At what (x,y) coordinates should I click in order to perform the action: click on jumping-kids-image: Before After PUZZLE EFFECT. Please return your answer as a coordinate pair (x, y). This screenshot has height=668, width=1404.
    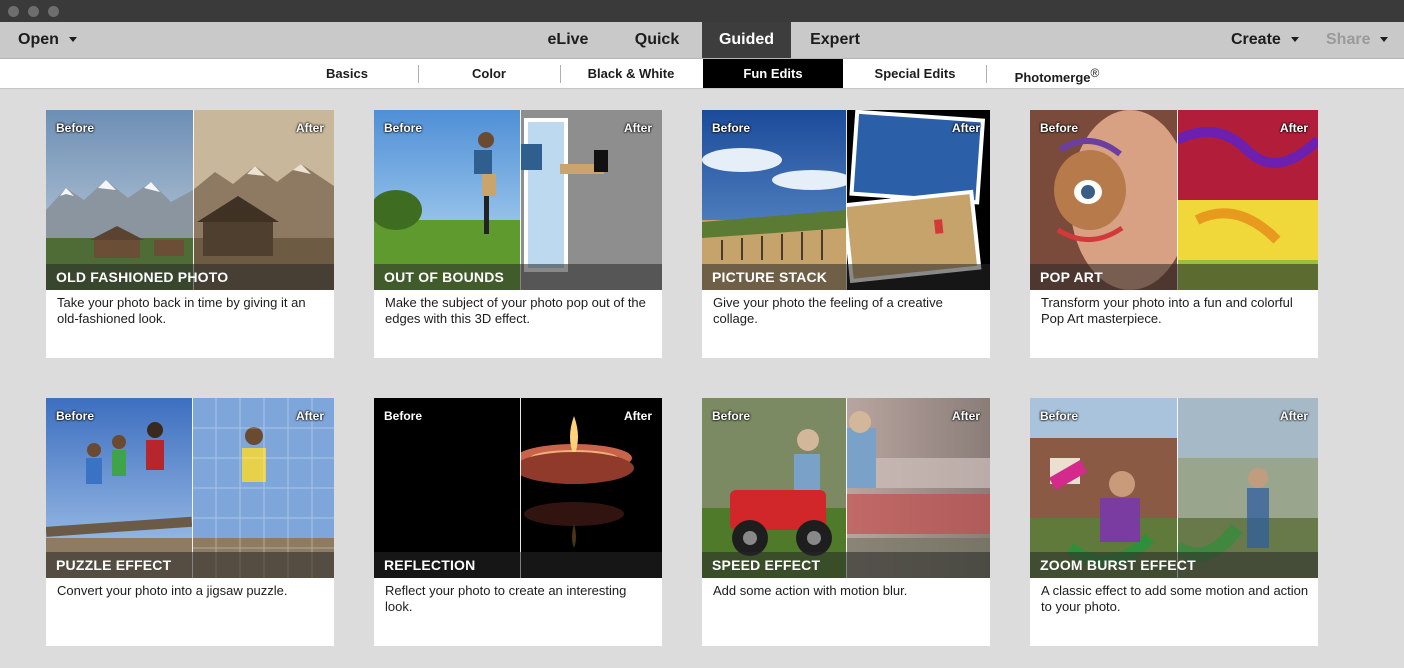
    Looking at the image, I should click on (190, 488).